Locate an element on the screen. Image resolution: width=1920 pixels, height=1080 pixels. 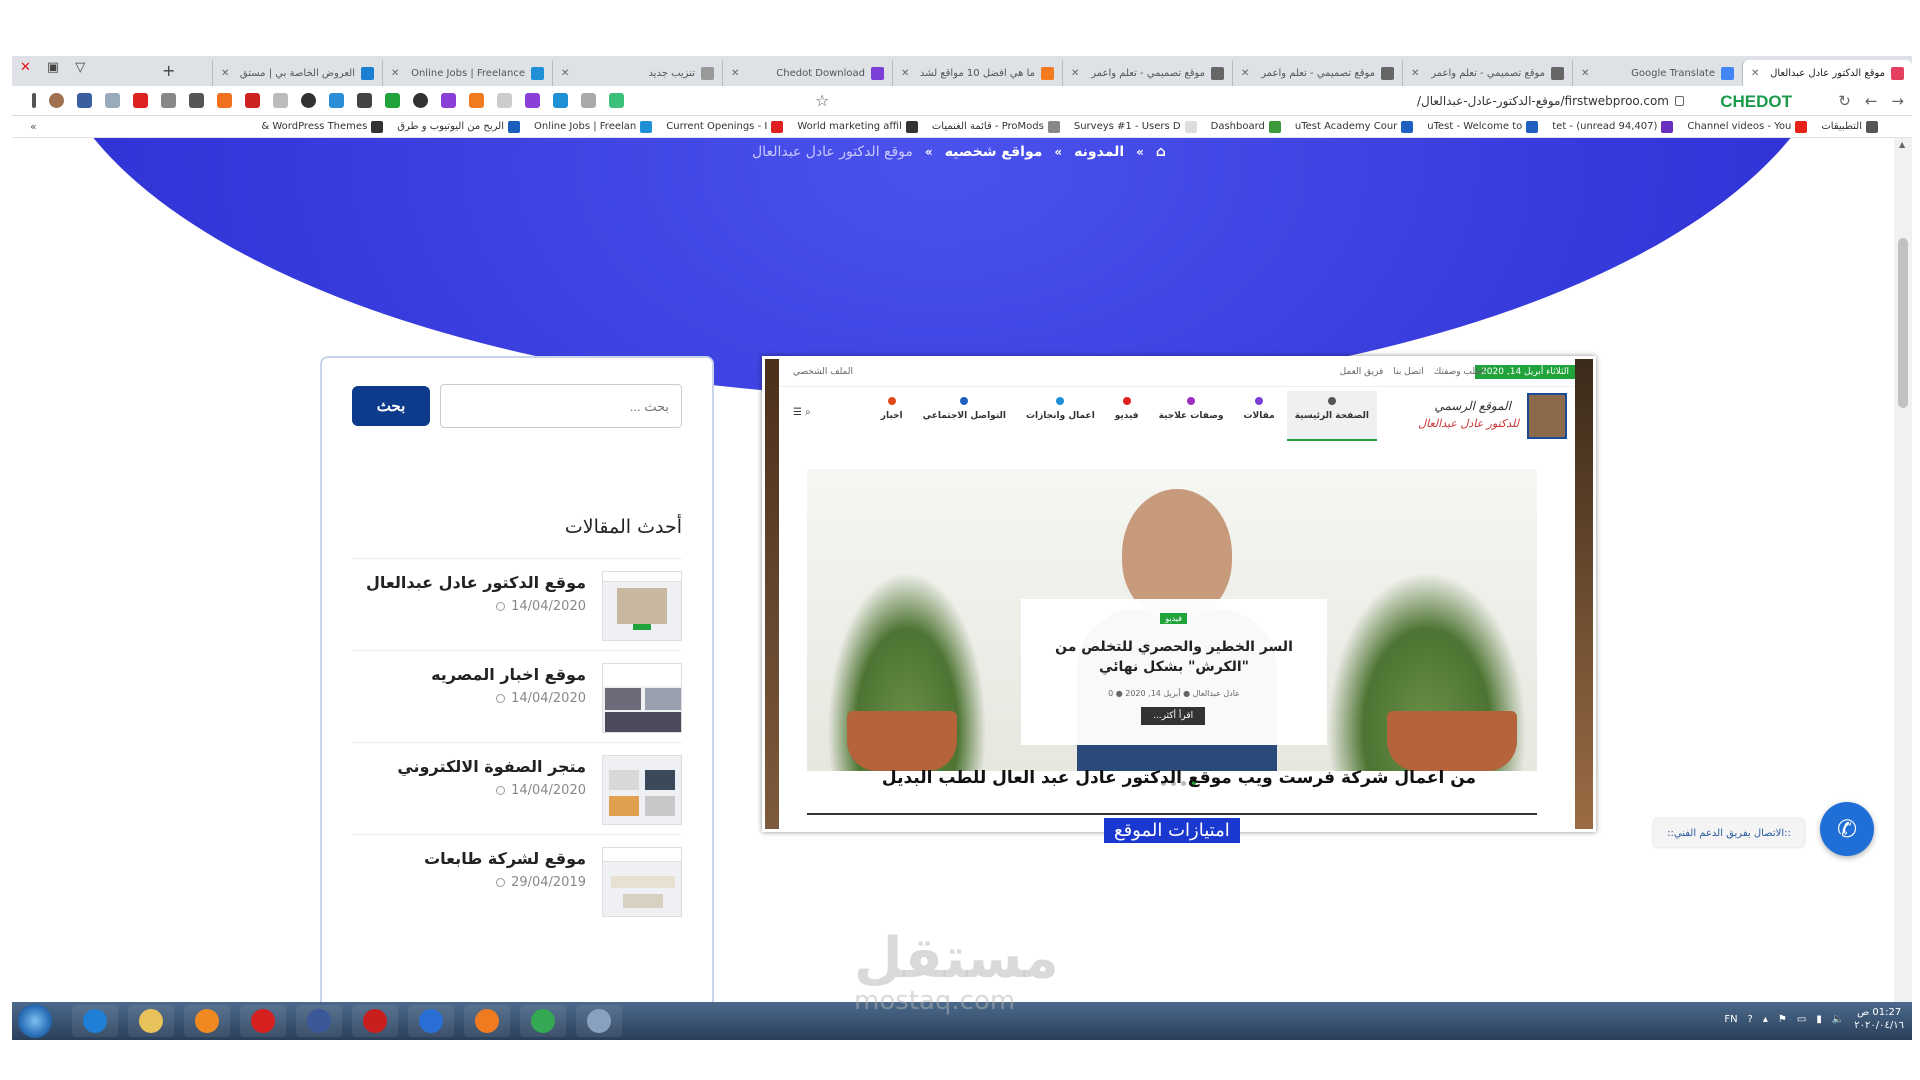
help-icon: ? is located at coordinates (1750, 1019).